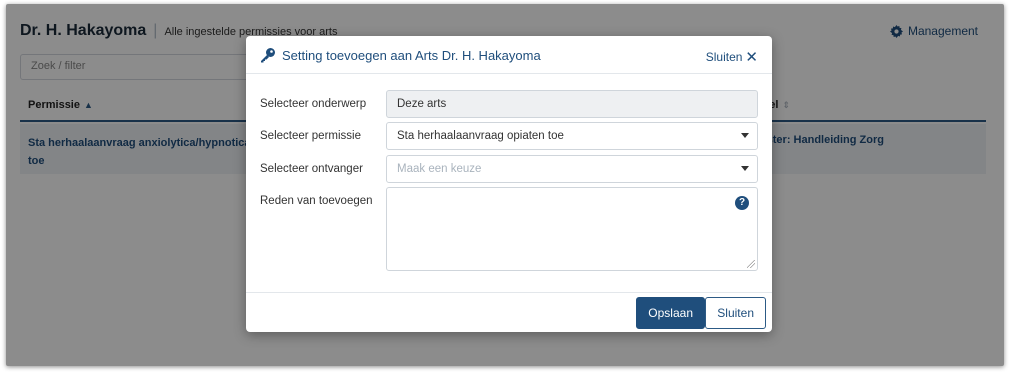 Image resolution: width=1012 pixels, height=376 pixels. Describe the element at coordinates (480, 136) in the screenshot. I see `permissie-selected-value: Sta herhaalaanvraag opiaten toe` at that location.